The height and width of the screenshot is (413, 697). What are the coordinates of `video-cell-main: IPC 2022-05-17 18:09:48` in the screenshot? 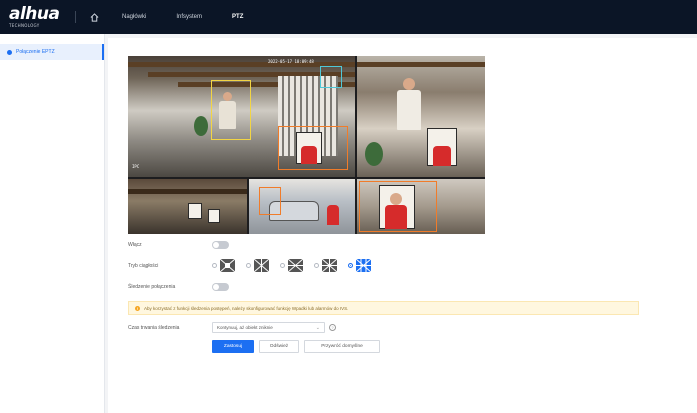 It's located at (241, 116).